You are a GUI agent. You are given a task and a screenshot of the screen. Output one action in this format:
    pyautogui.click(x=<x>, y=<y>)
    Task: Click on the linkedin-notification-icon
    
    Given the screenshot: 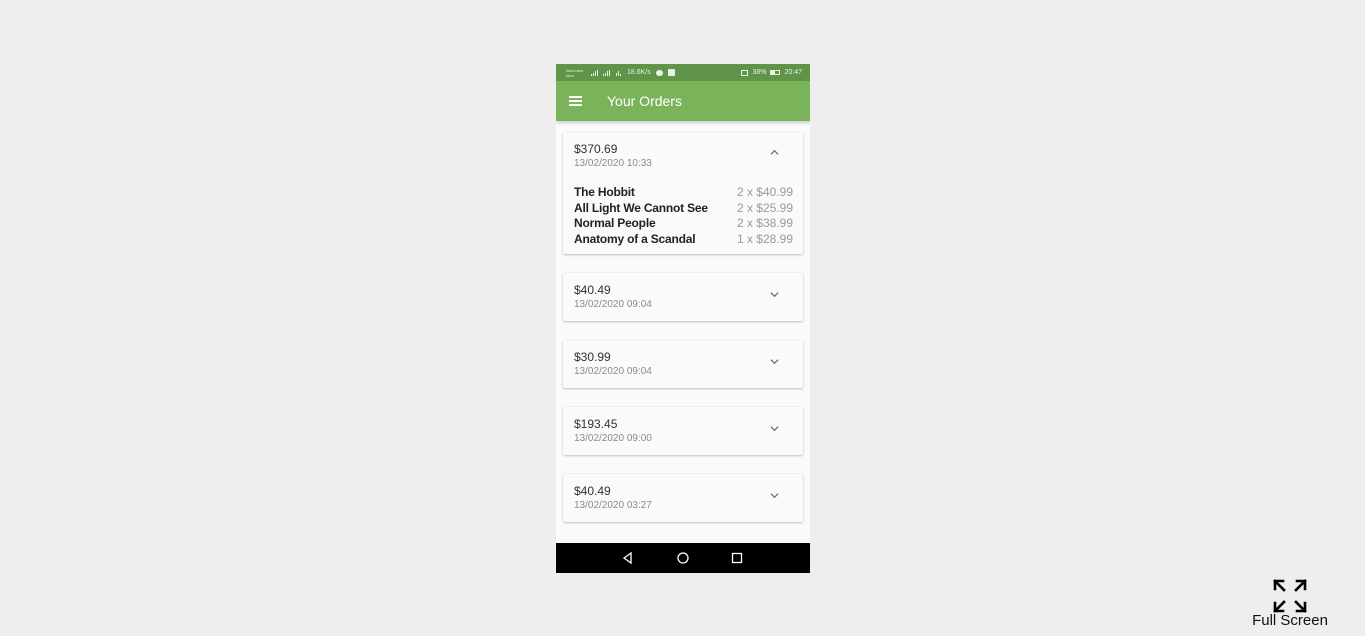 What is the action you would take?
    pyautogui.click(x=671, y=72)
    